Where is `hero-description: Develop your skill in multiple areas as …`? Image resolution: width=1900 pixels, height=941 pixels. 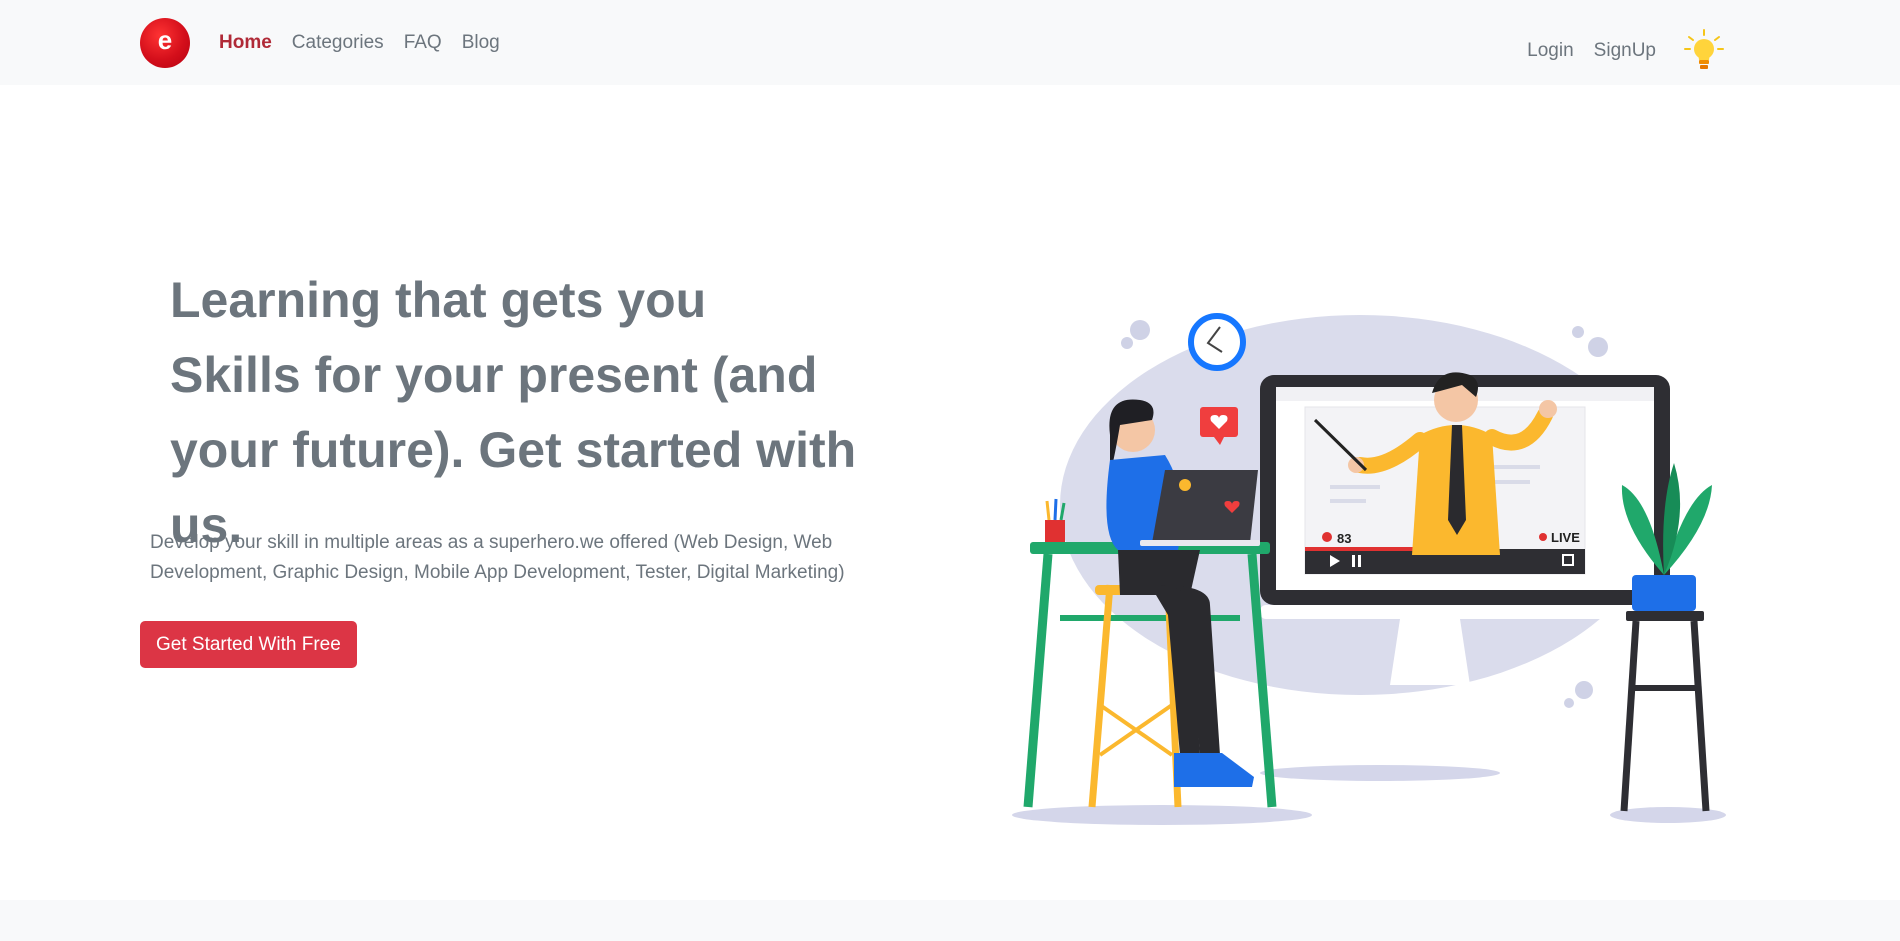 hero-description: Develop your skill in multiple areas as … is located at coordinates (497, 557).